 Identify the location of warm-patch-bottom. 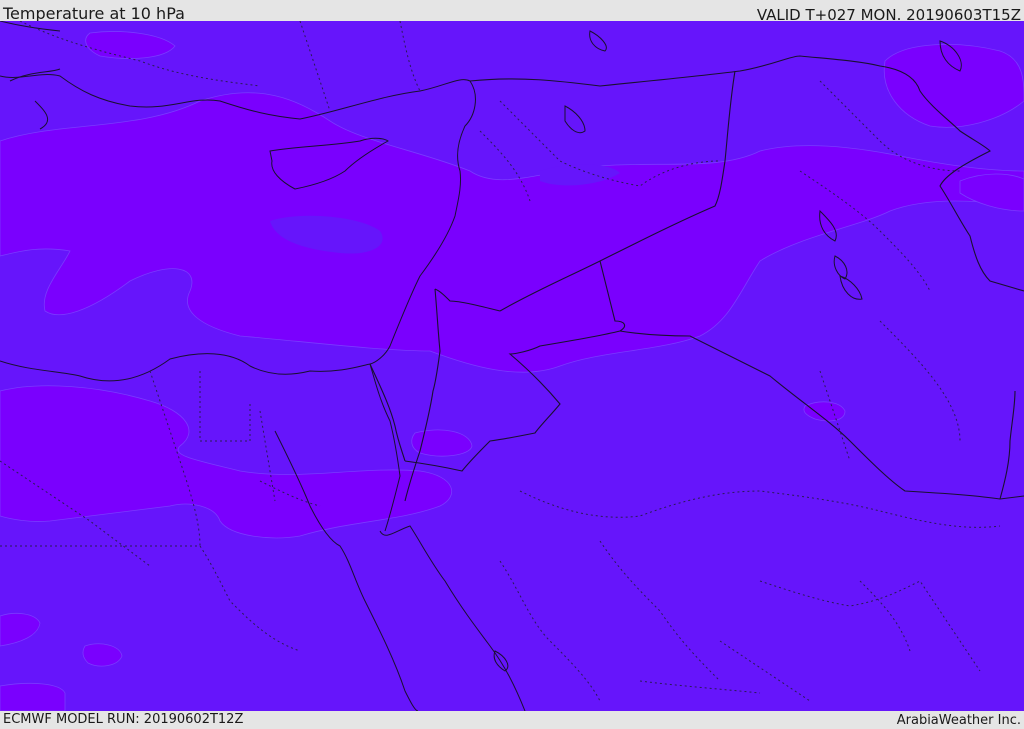
(33, 696).